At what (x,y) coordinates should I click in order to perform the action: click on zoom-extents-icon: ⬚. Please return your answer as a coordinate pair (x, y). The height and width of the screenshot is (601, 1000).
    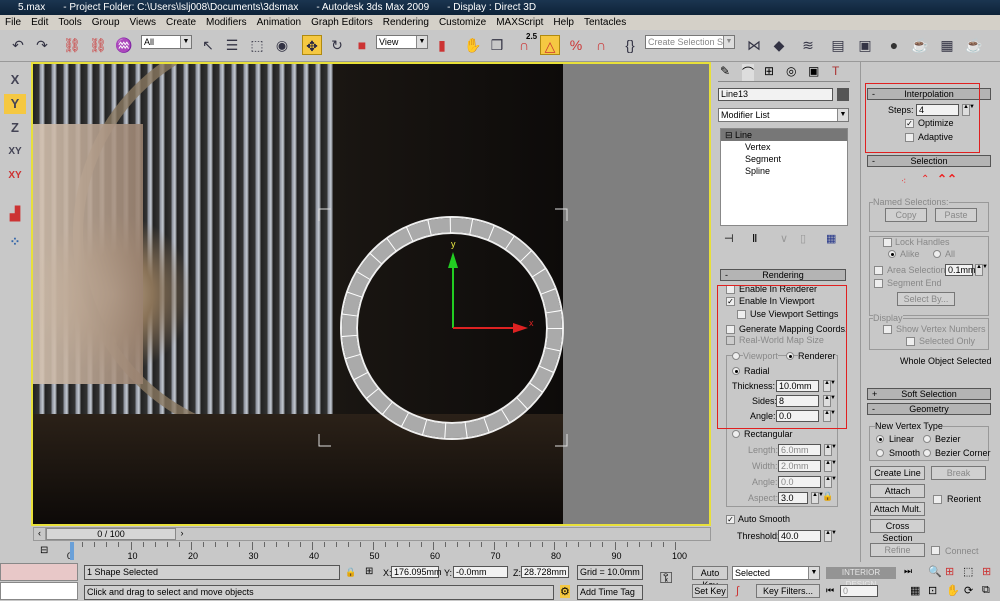
    Looking at the image, I should click on (968, 571).